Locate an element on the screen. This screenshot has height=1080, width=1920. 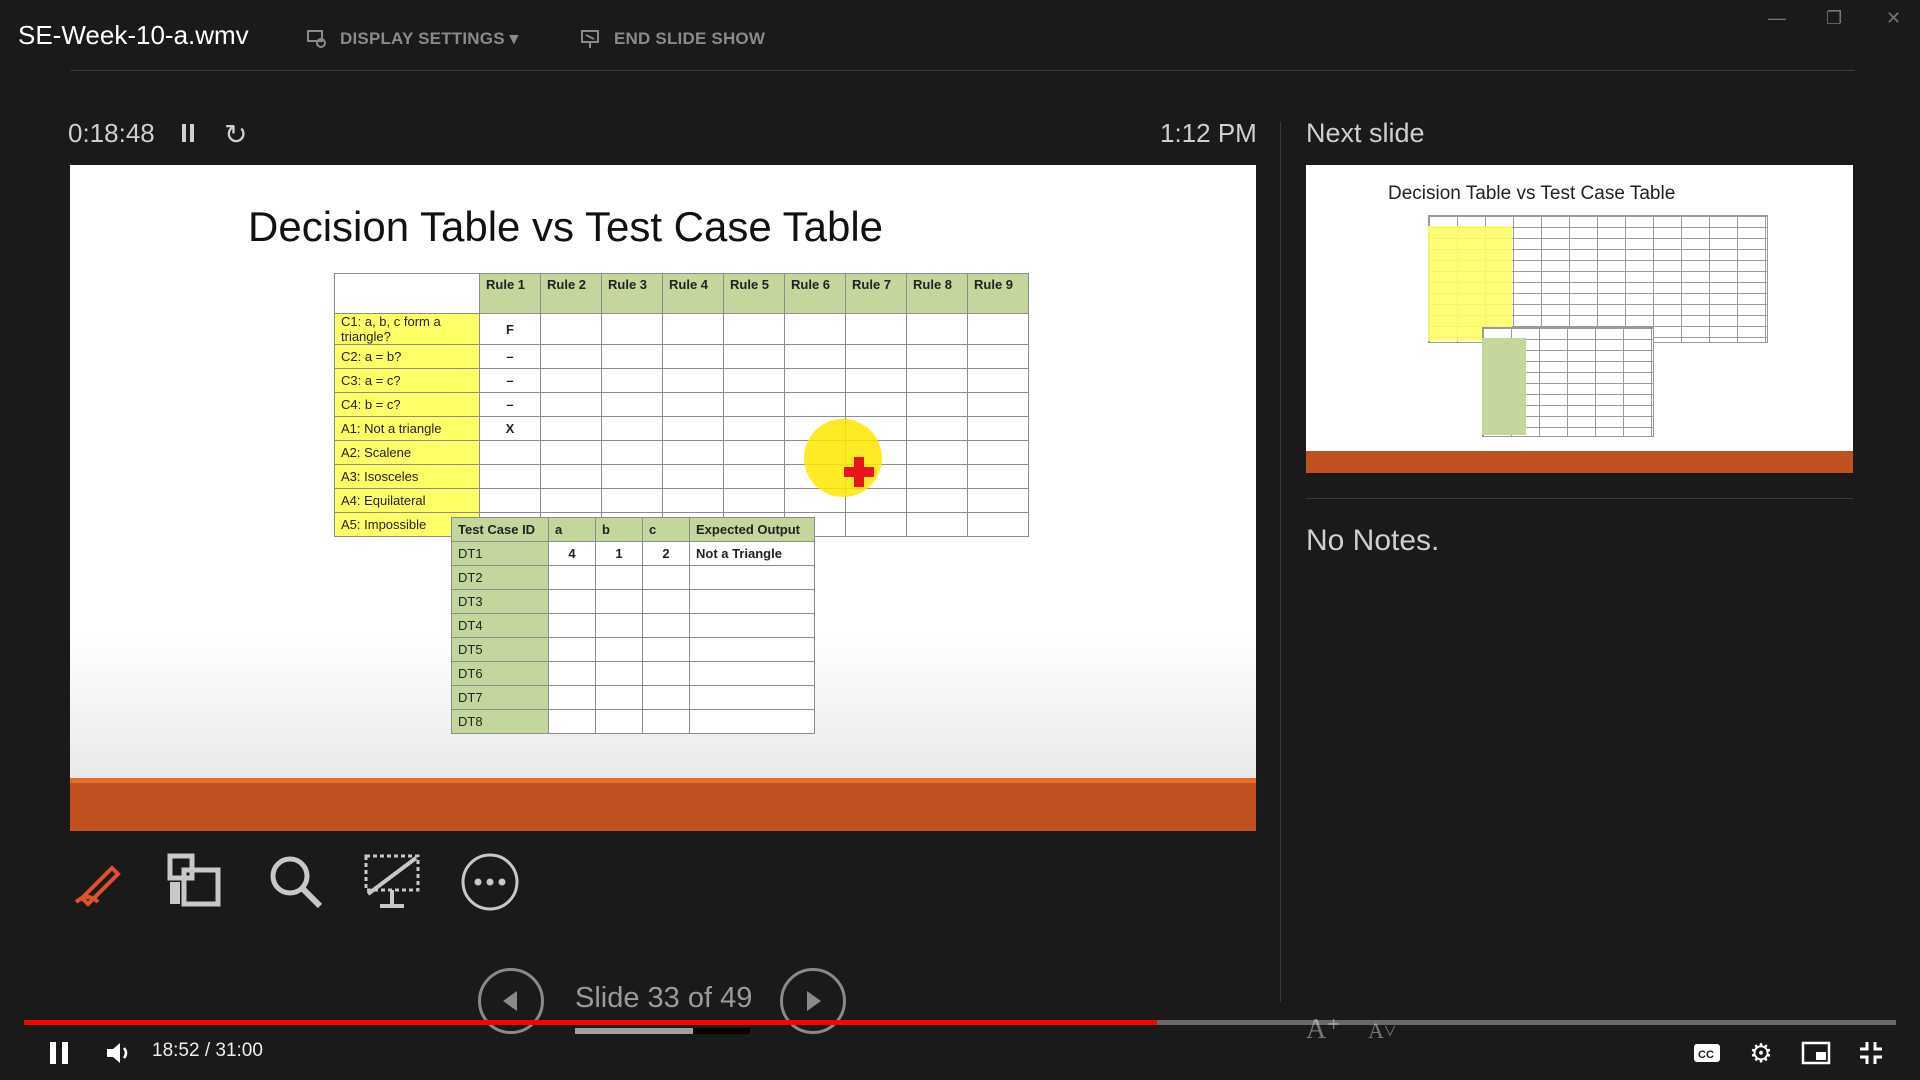
end-slide-show-button: END SLIDE SHOW is located at coordinates (672, 39).